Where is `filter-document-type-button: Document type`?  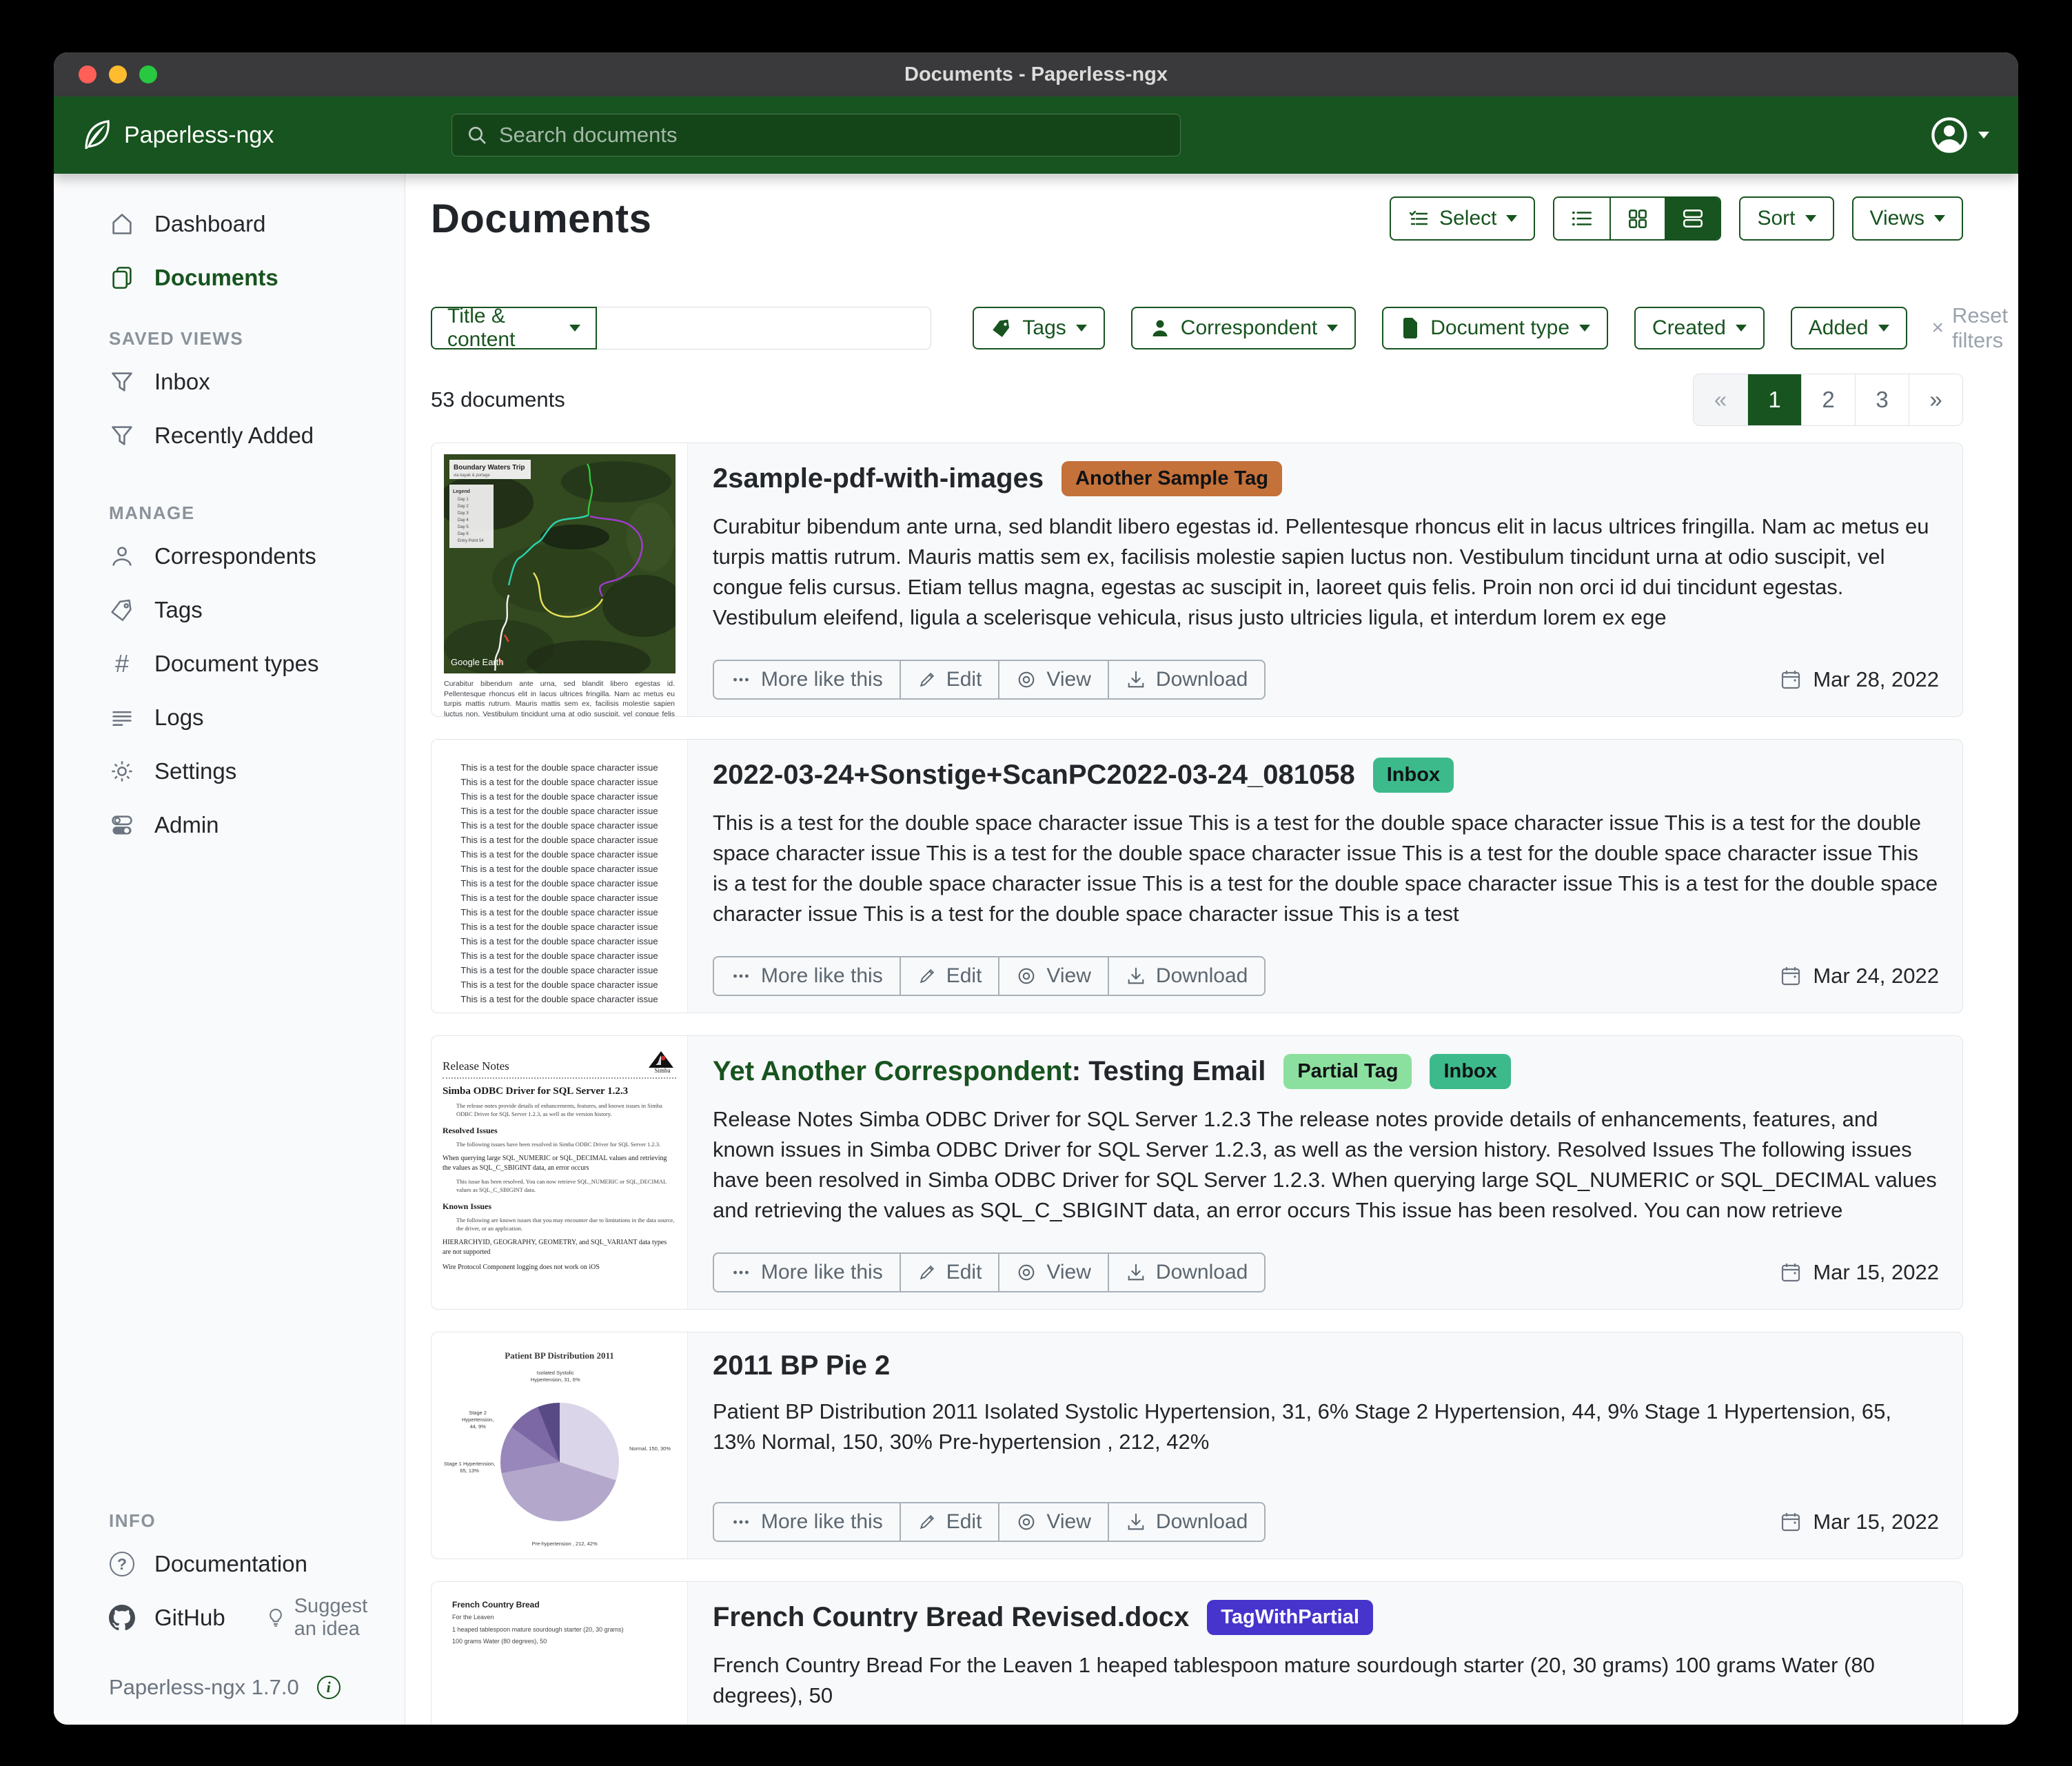 filter-document-type-button: Document type is located at coordinates (1495, 328).